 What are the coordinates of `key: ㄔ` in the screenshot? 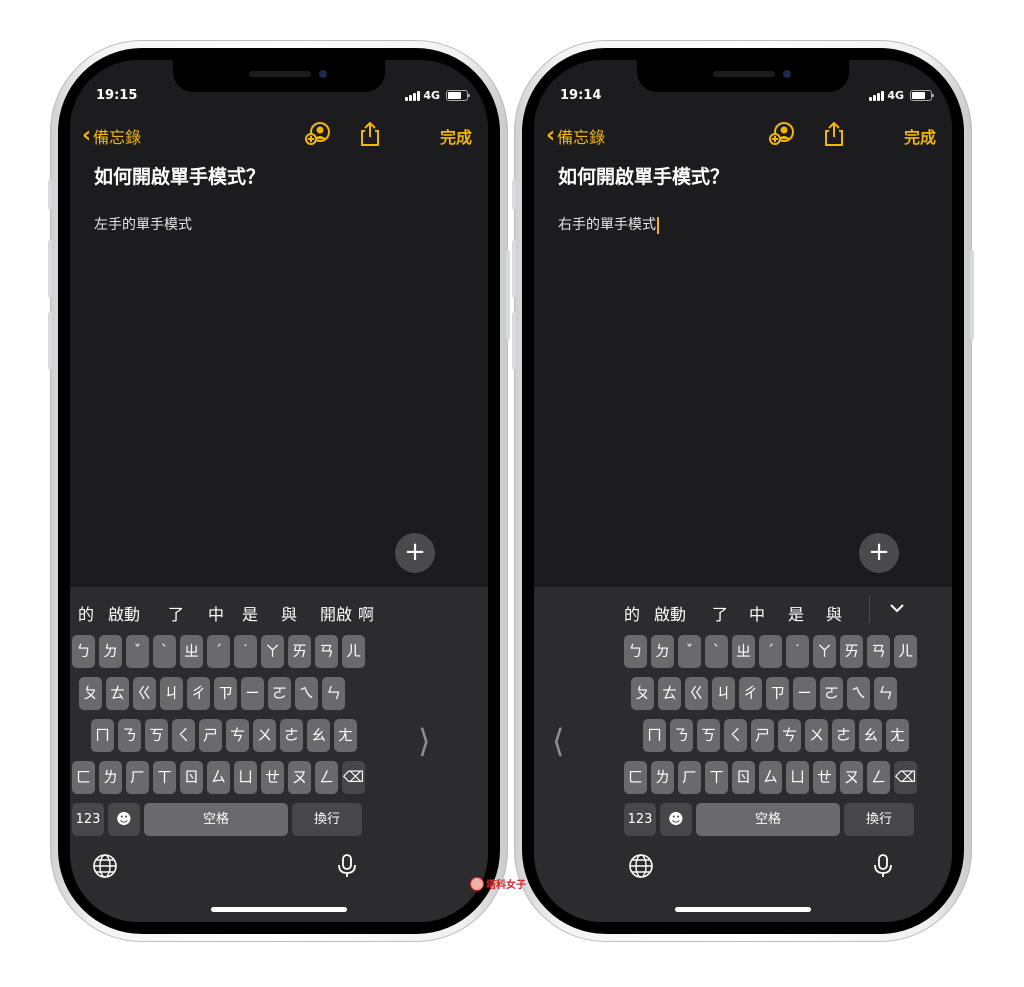 It's located at (750, 693).